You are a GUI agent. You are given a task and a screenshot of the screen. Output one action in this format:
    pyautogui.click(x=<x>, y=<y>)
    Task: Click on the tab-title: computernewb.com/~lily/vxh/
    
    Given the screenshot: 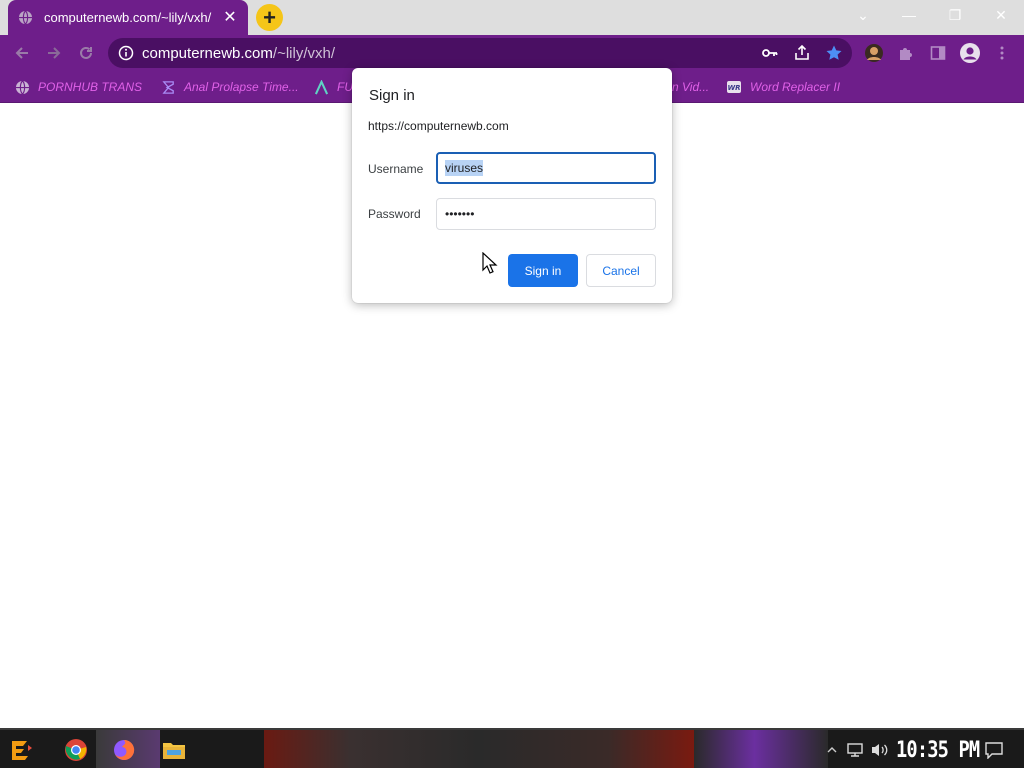 What is the action you would take?
    pyautogui.click(x=128, y=17)
    